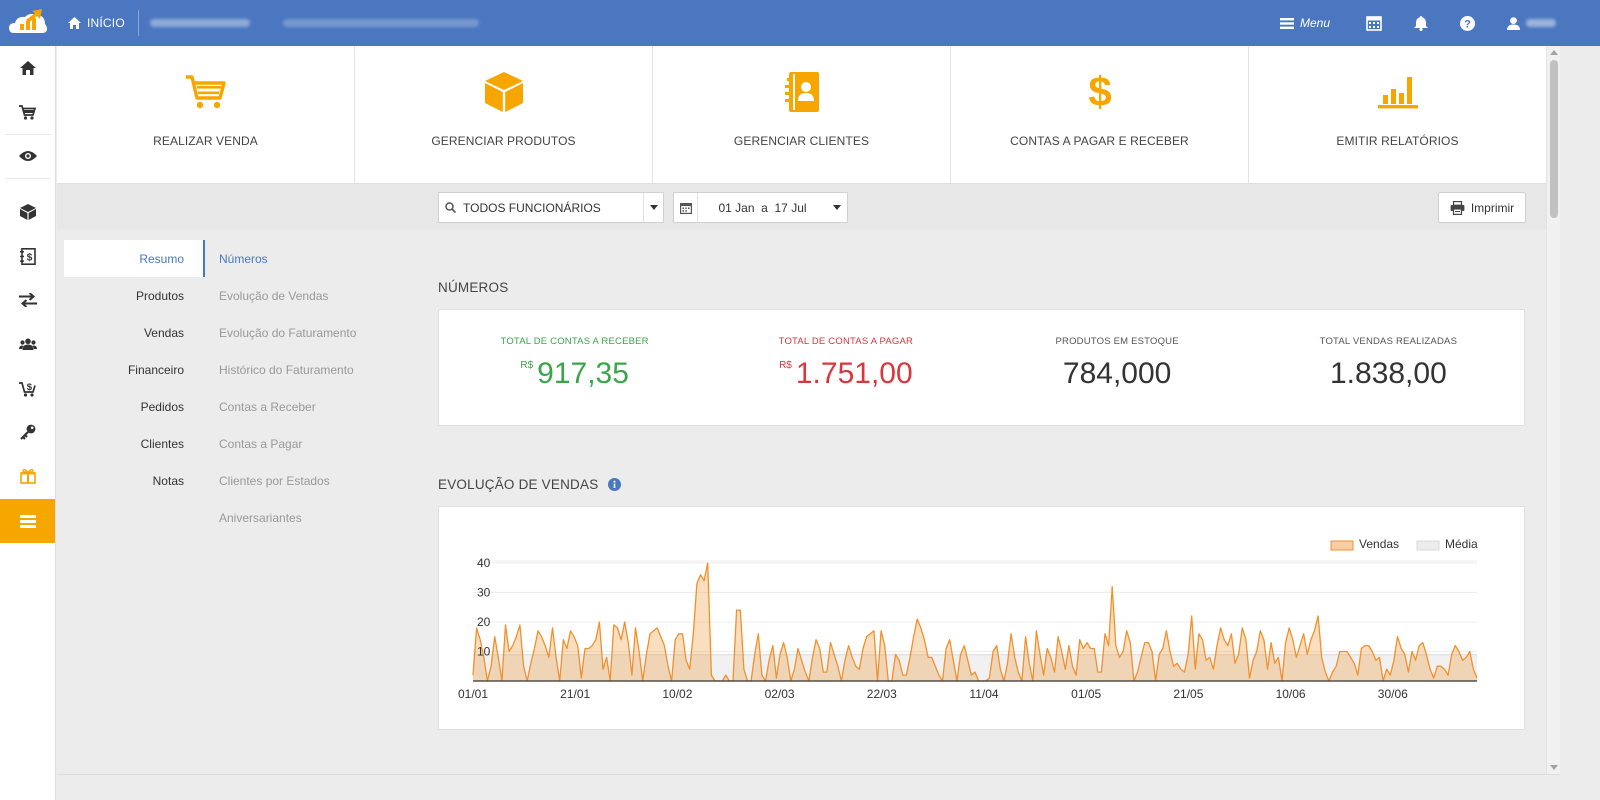 This screenshot has width=1600, height=800. I want to click on kpi-label: PRODUTOS EM ESTOQUE, so click(1117, 341).